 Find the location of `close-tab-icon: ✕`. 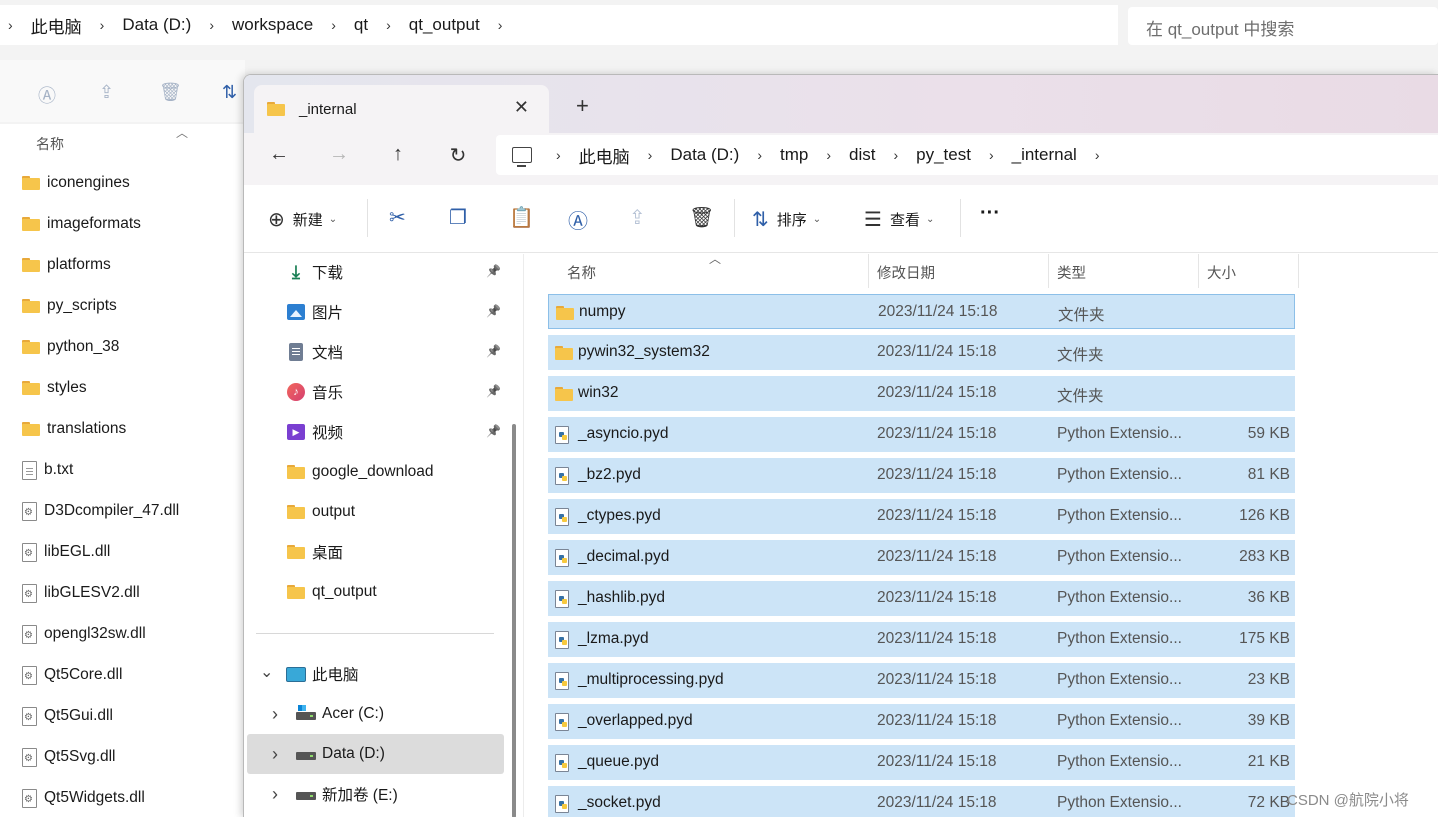

close-tab-icon: ✕ is located at coordinates (521, 107).